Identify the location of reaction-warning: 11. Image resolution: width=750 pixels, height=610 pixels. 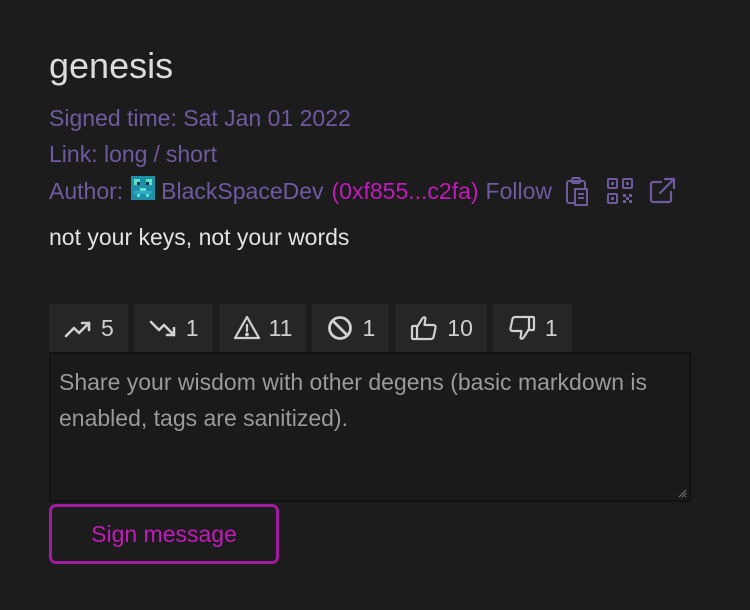
(262, 328).